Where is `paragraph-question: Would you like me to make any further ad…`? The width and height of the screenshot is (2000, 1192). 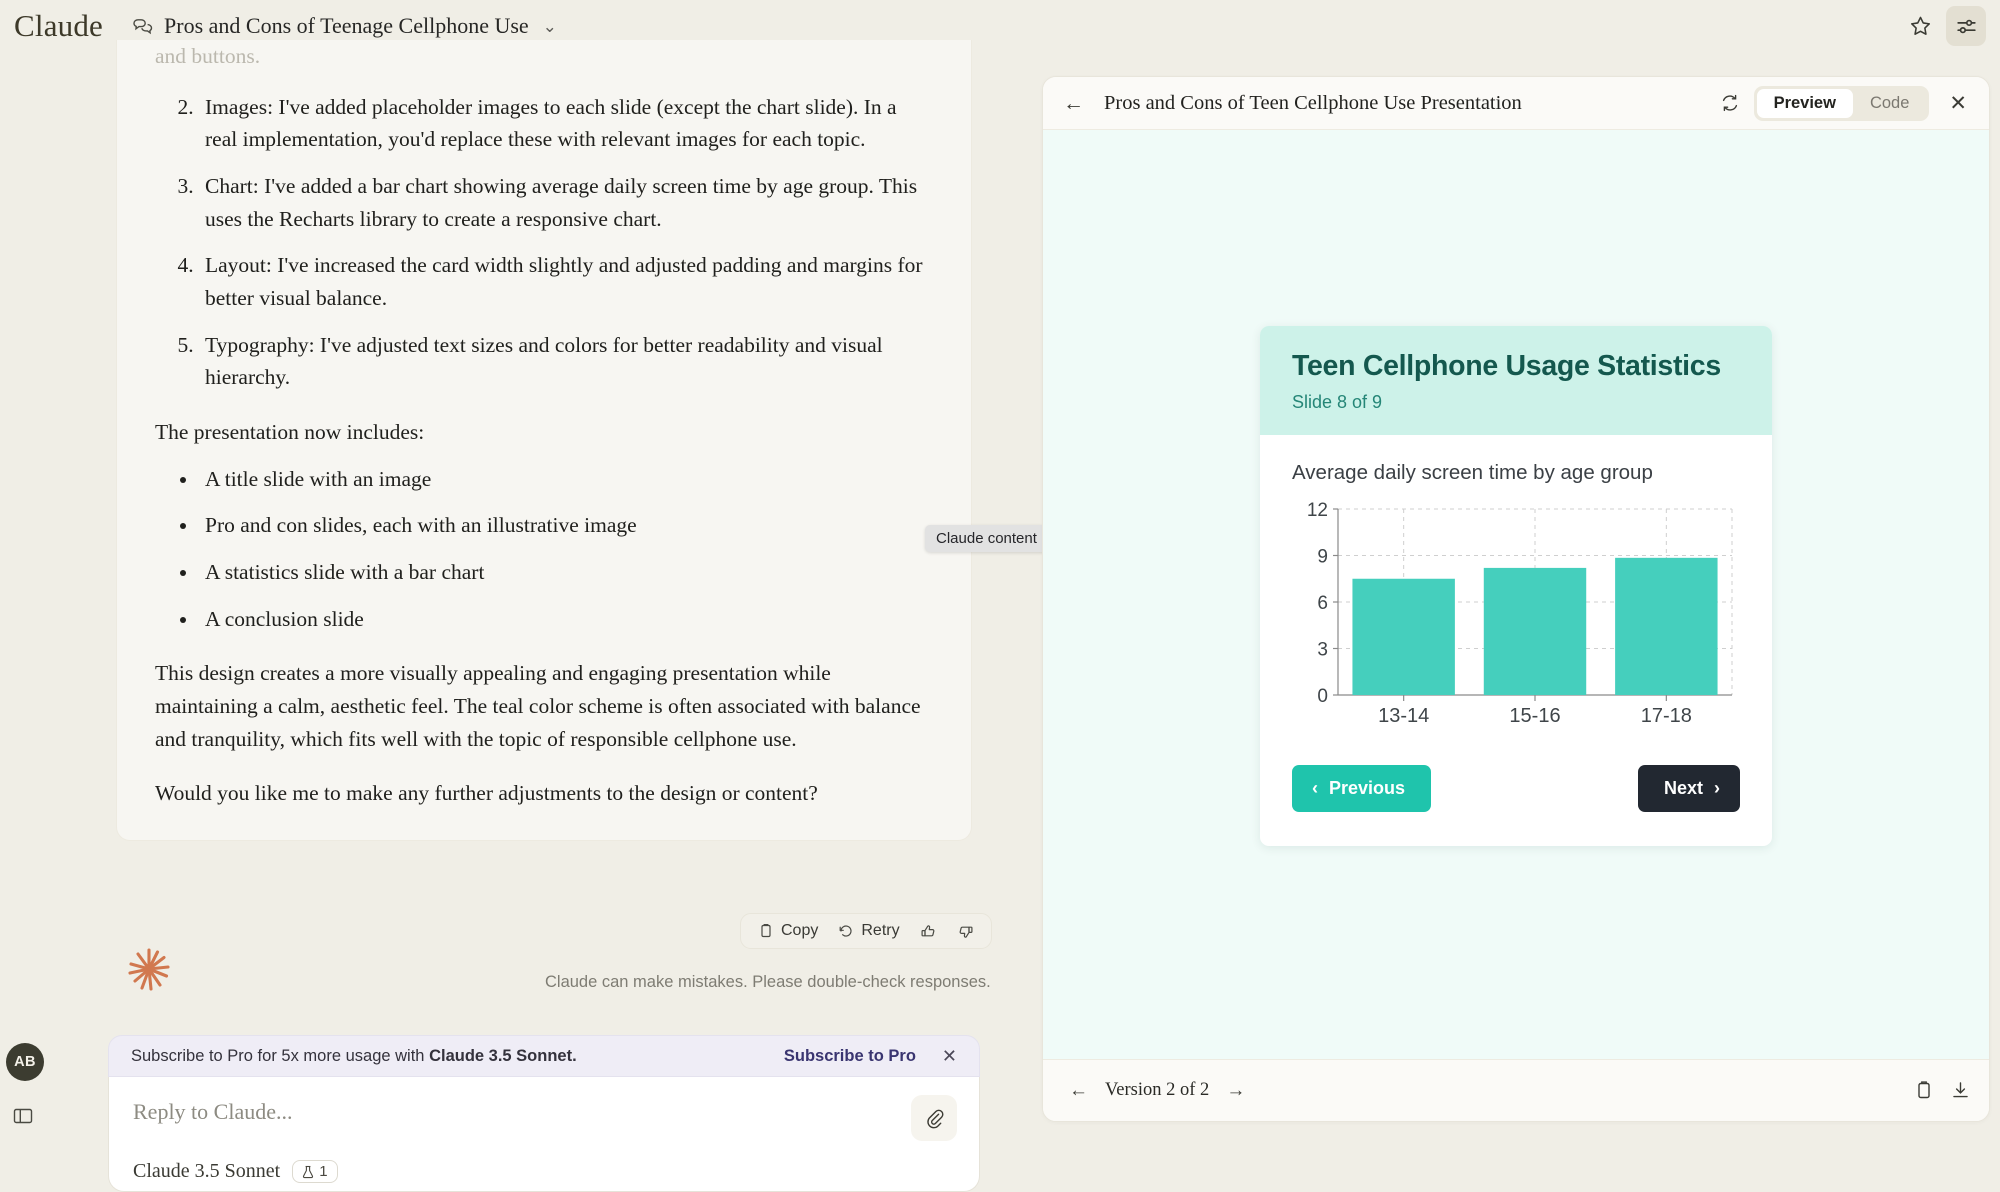 paragraph-question: Would you like me to make any further ad… is located at coordinates (486, 793).